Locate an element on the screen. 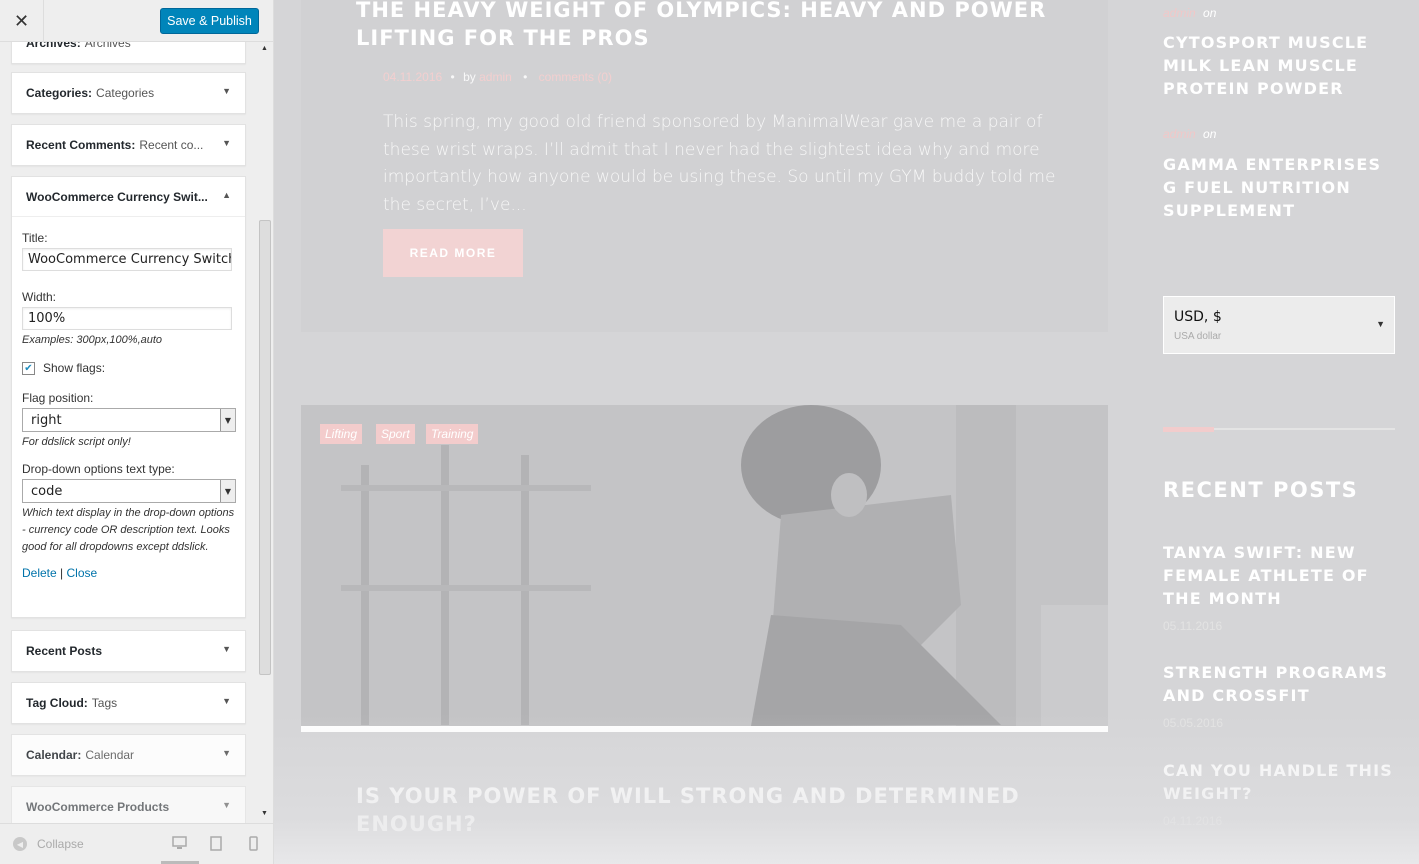 Image resolution: width=1419 pixels, height=864 pixels. widget-name: WooCommerce Products is located at coordinates (98, 807).